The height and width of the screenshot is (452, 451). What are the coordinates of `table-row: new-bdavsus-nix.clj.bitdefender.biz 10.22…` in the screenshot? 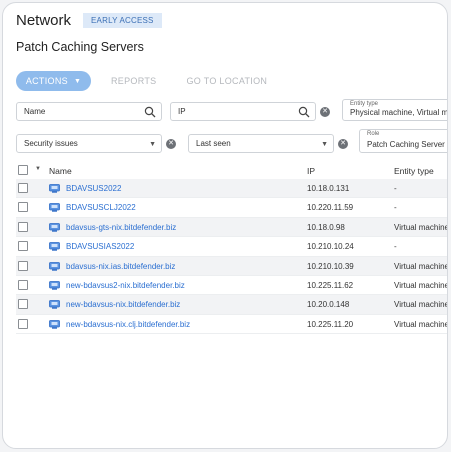 It's located at (232, 325).